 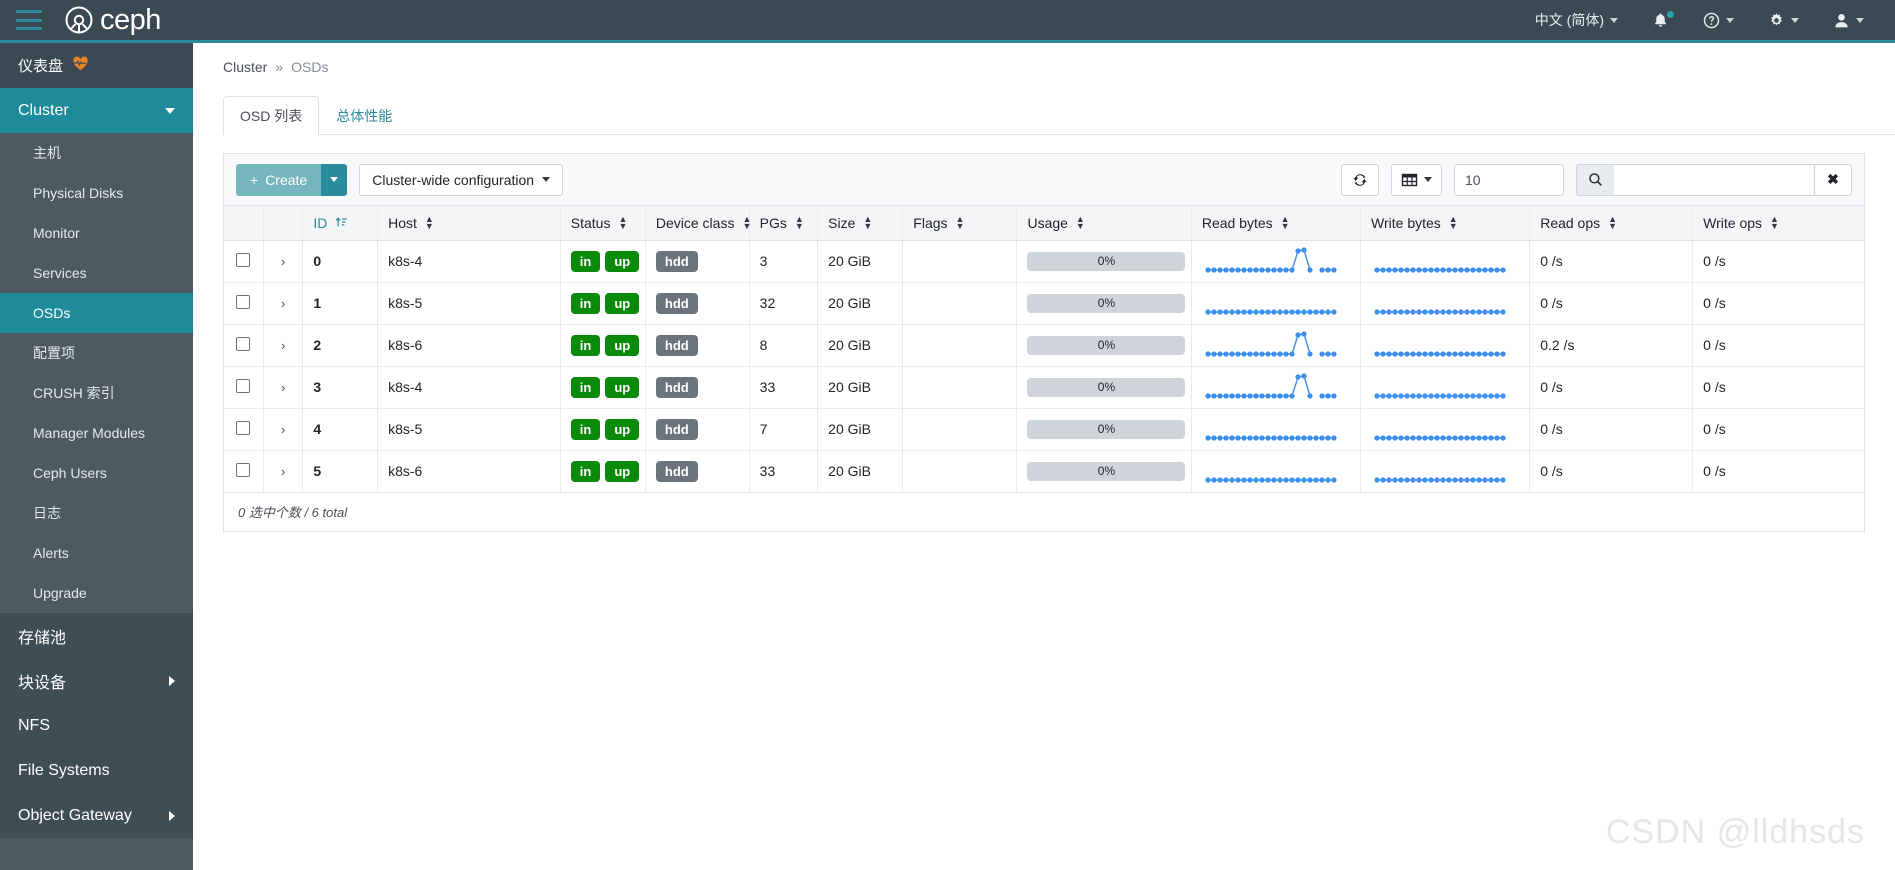 I want to click on sidebar-item-ceph-users: Ceph Users, so click(x=96, y=473).